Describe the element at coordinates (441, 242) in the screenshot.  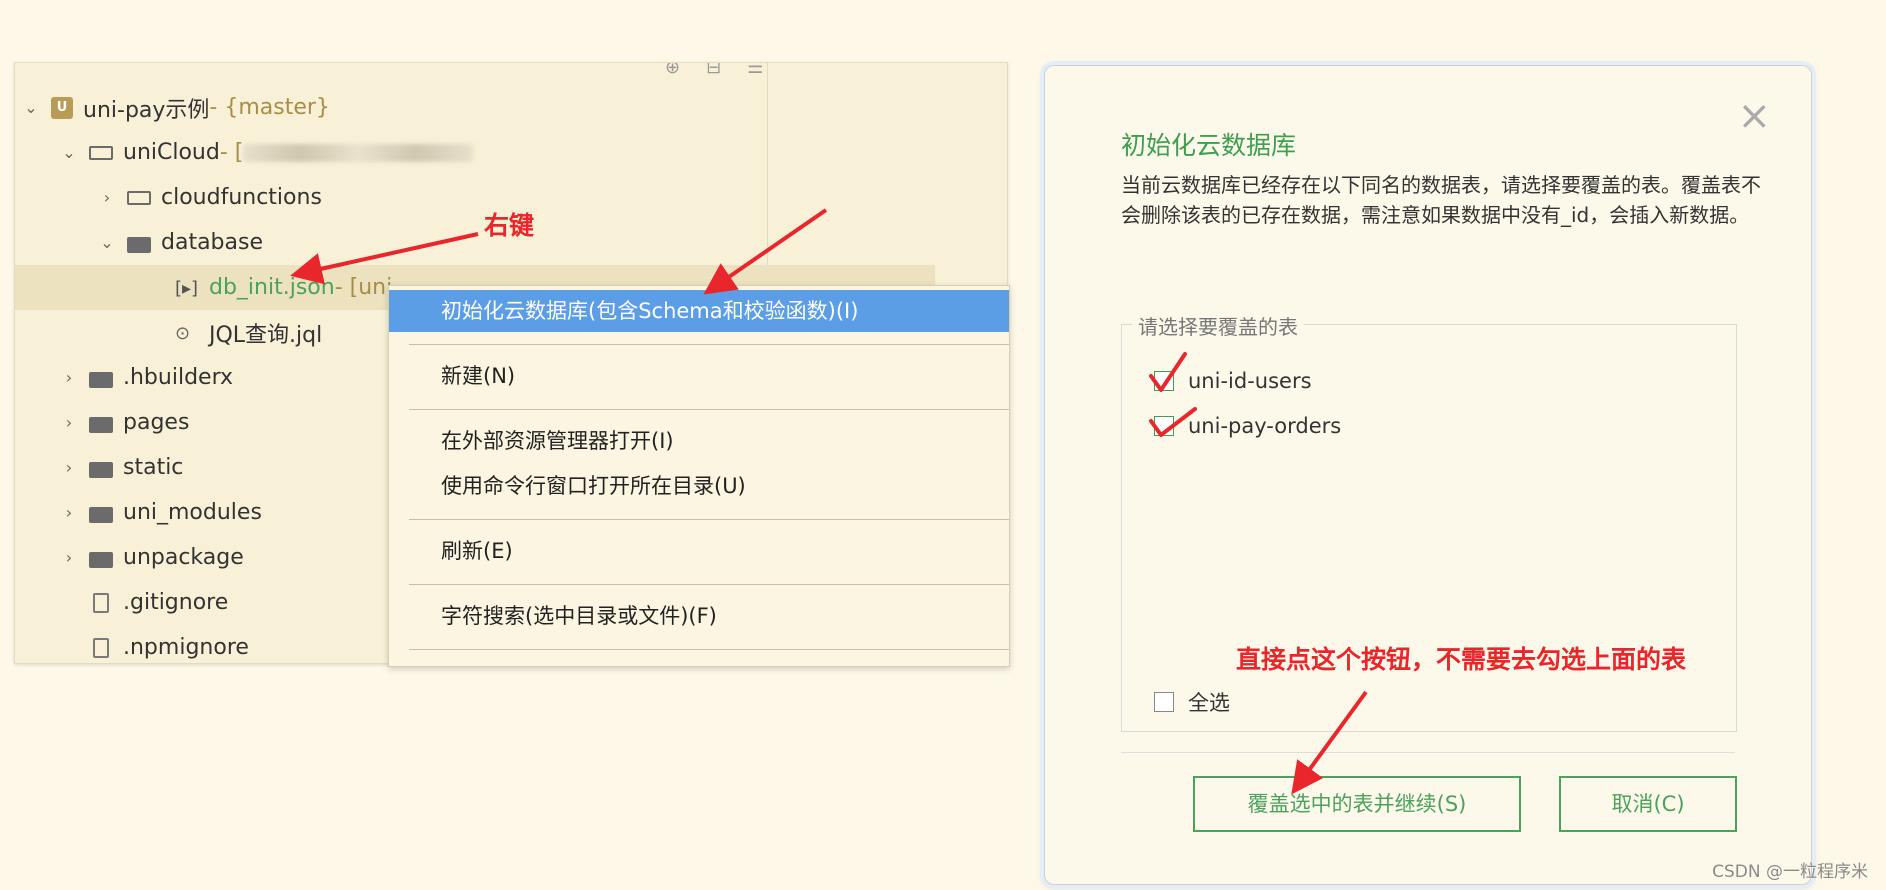
I see `tree-item-database: ⌄ database` at that location.